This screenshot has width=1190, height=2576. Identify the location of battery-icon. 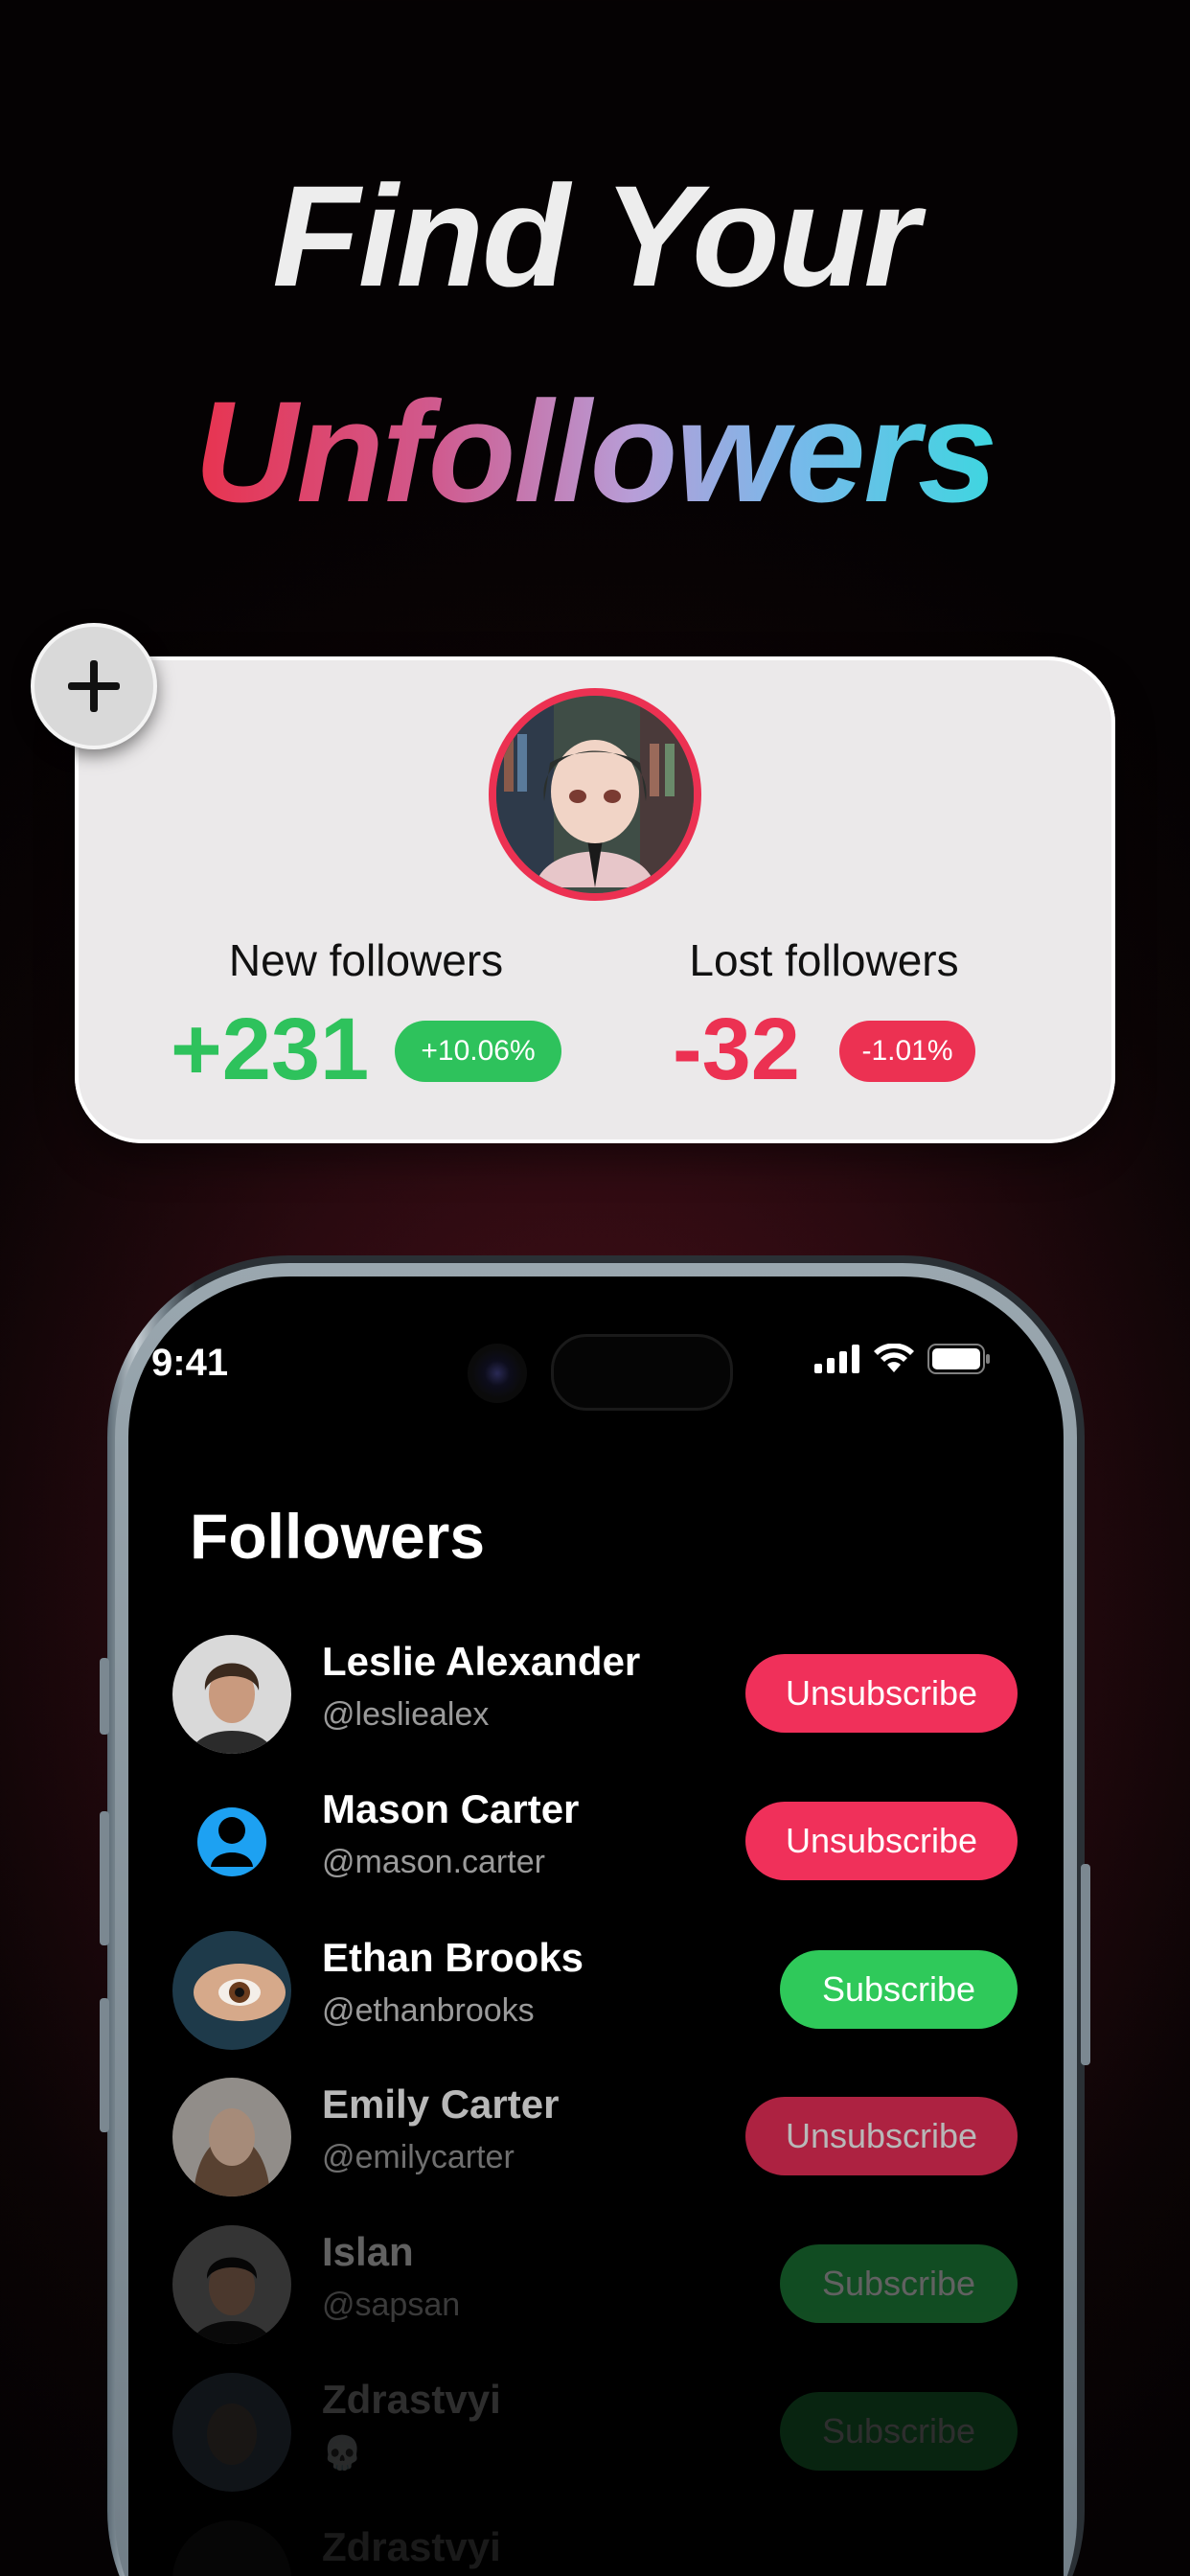
(959, 1359).